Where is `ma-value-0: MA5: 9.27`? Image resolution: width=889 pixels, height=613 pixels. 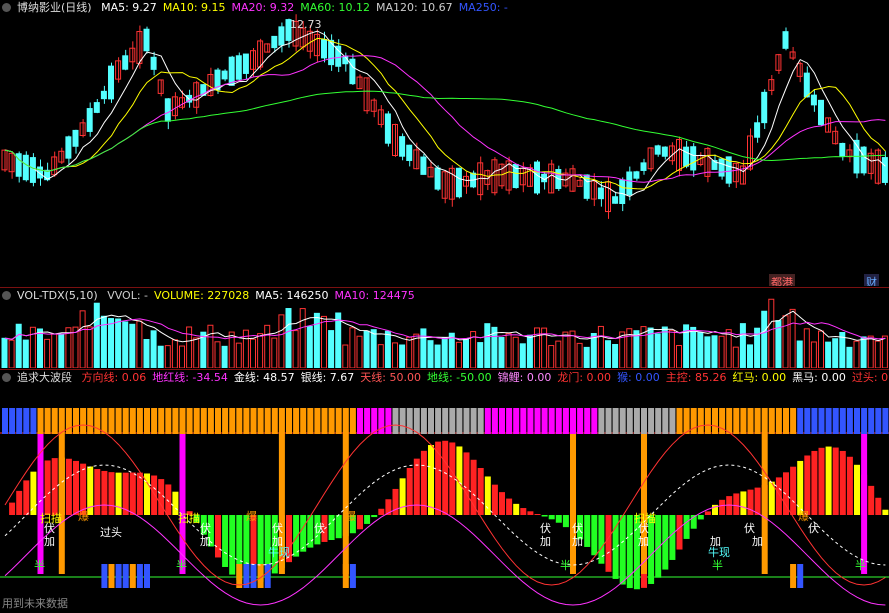 ma-value-0: MA5: 9.27 is located at coordinates (129, 7).